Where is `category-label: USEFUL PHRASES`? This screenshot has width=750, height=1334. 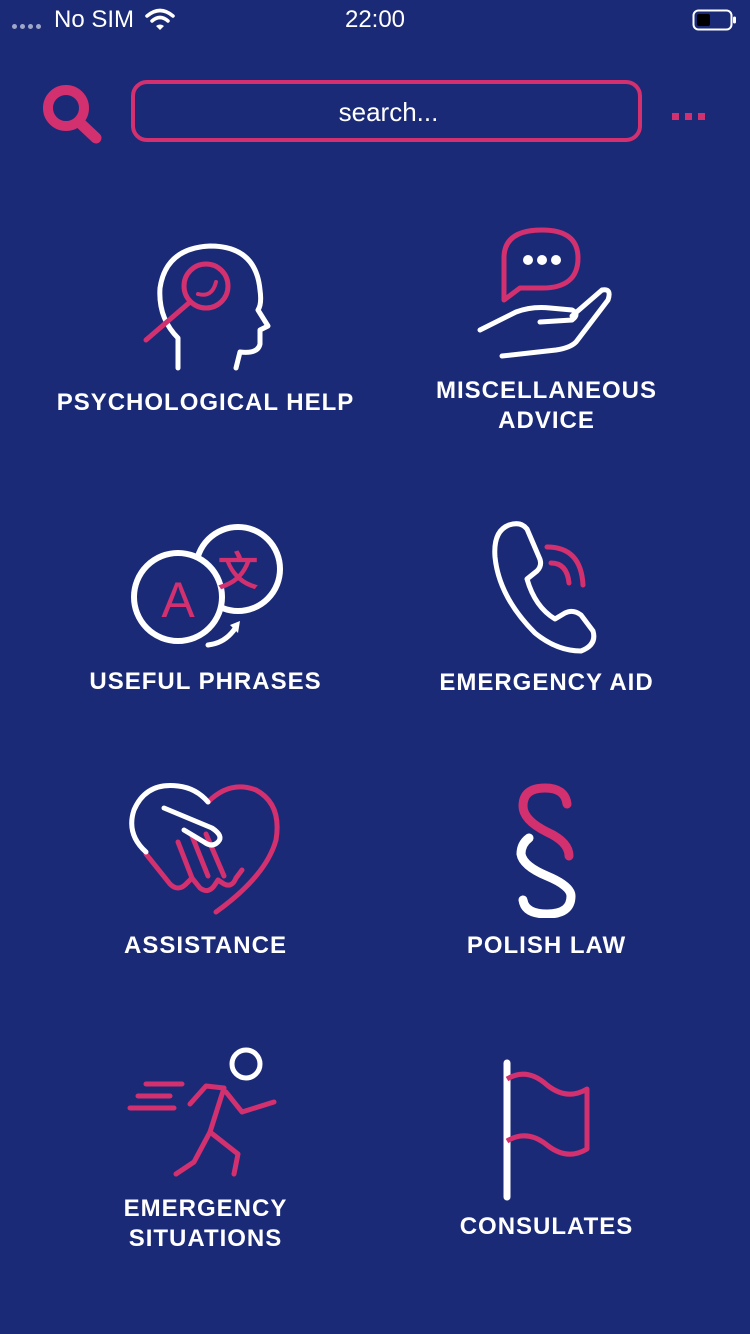 category-label: USEFUL PHRASES is located at coordinates (205, 681).